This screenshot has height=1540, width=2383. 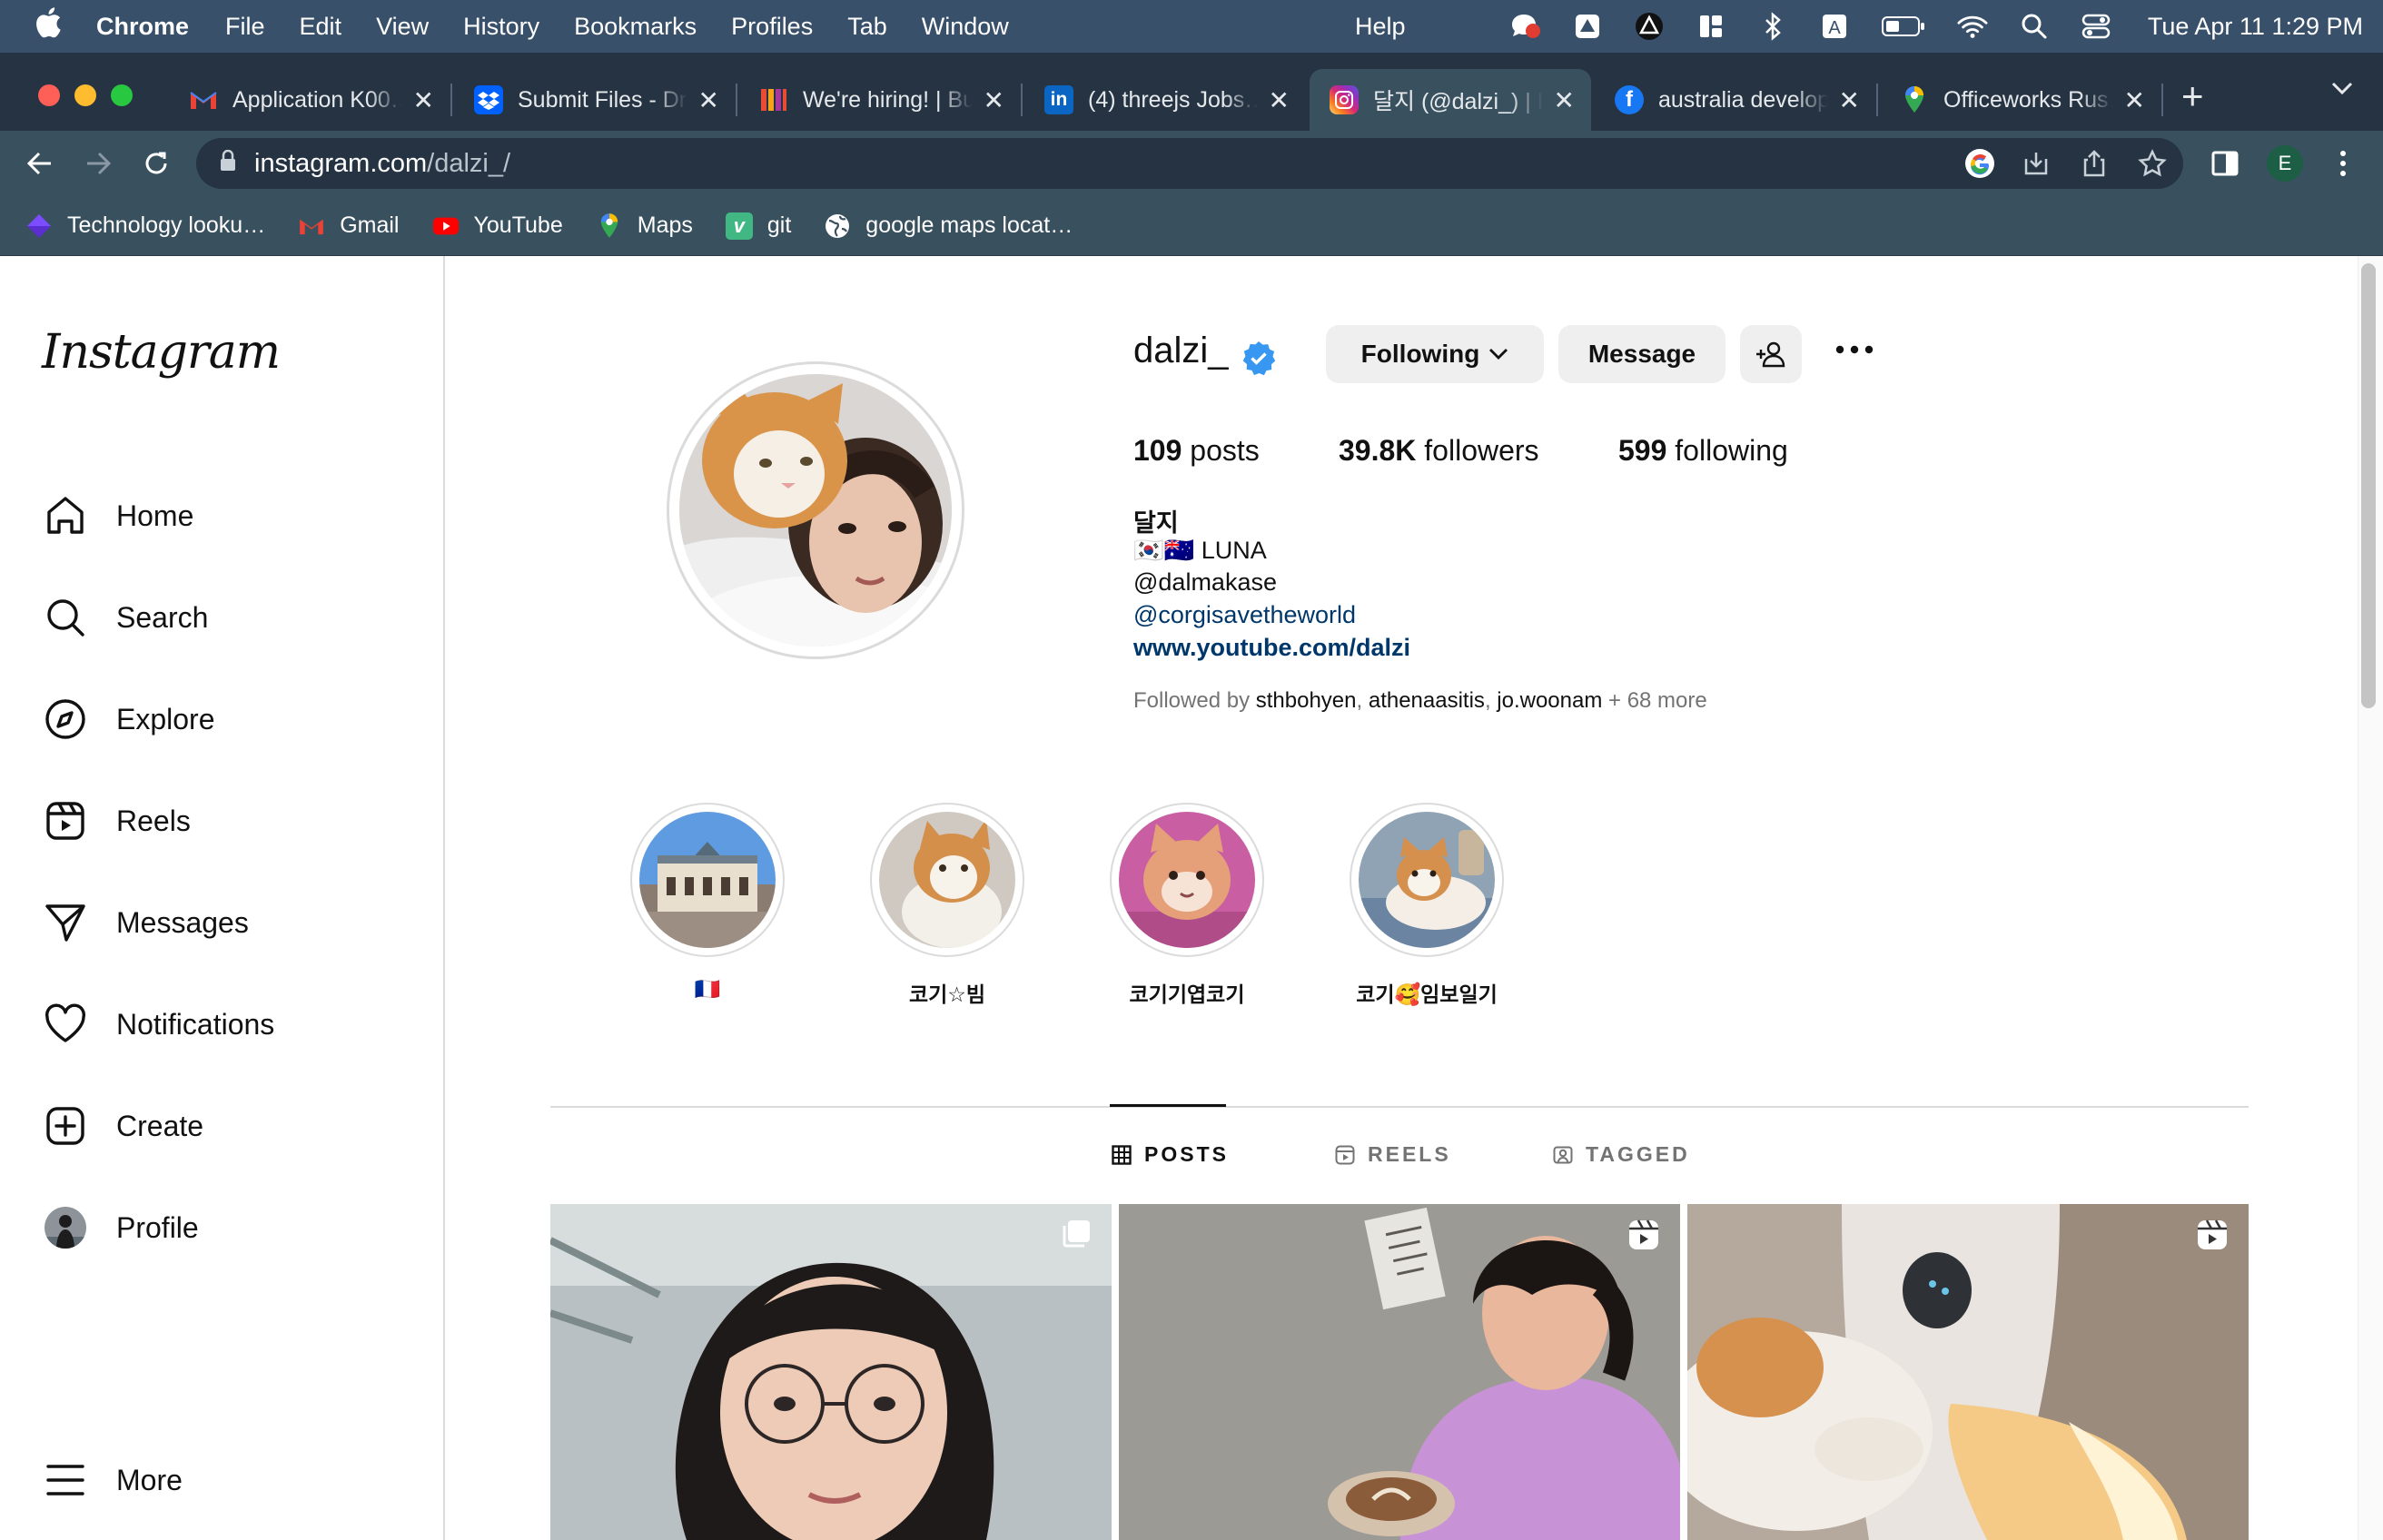 I want to click on apple-menu-icon, so click(x=48, y=26).